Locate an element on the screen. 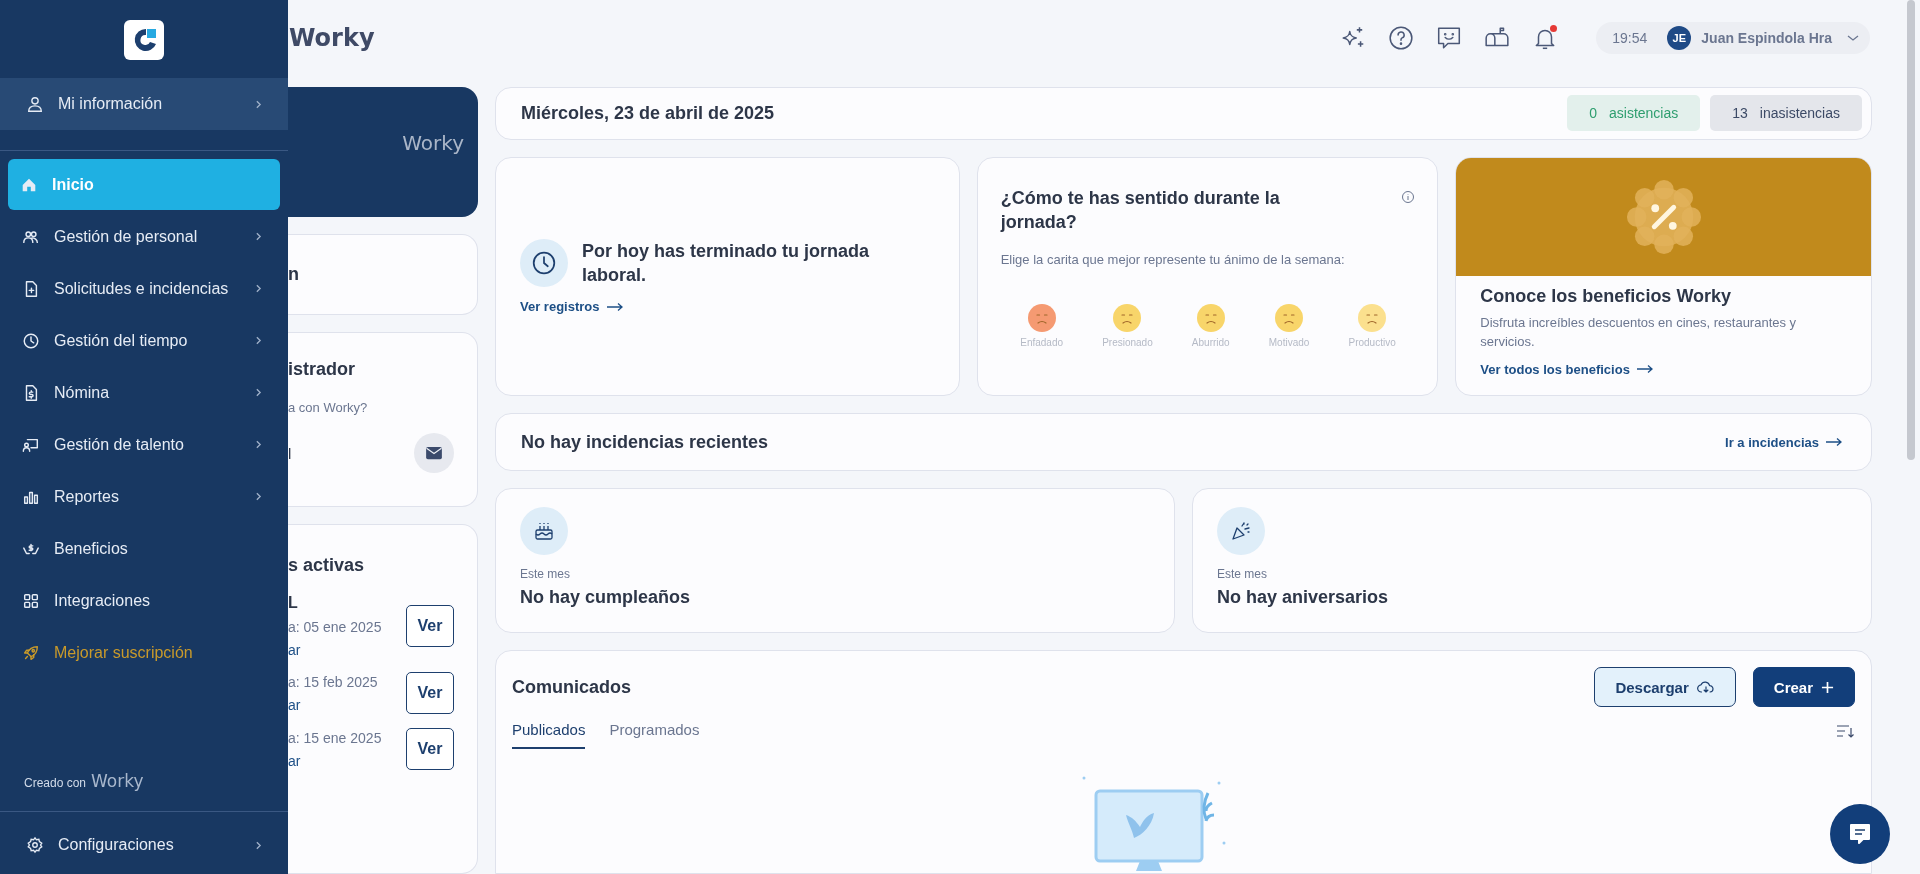  create-button: Crear is located at coordinates (1803, 687).